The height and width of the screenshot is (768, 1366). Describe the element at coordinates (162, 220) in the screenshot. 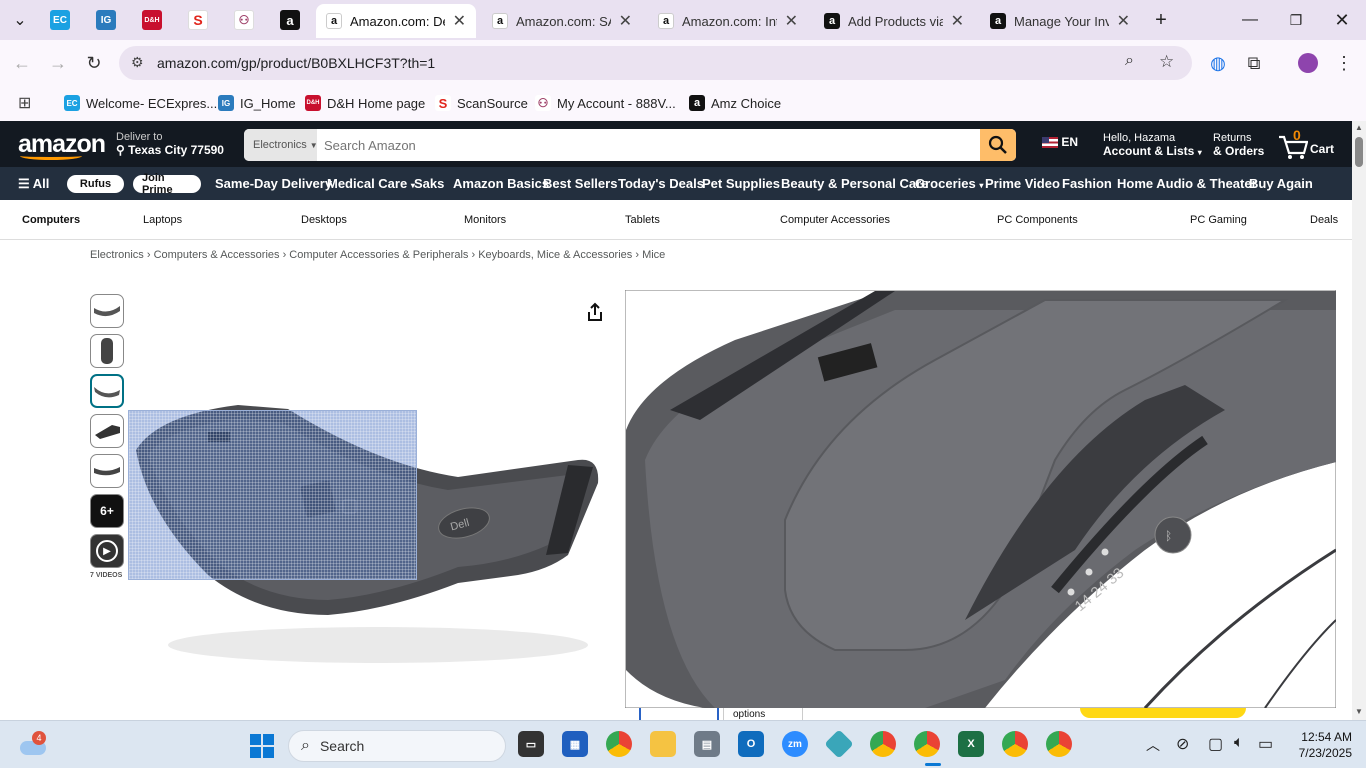

I see `category-laptops: Laptops` at that location.